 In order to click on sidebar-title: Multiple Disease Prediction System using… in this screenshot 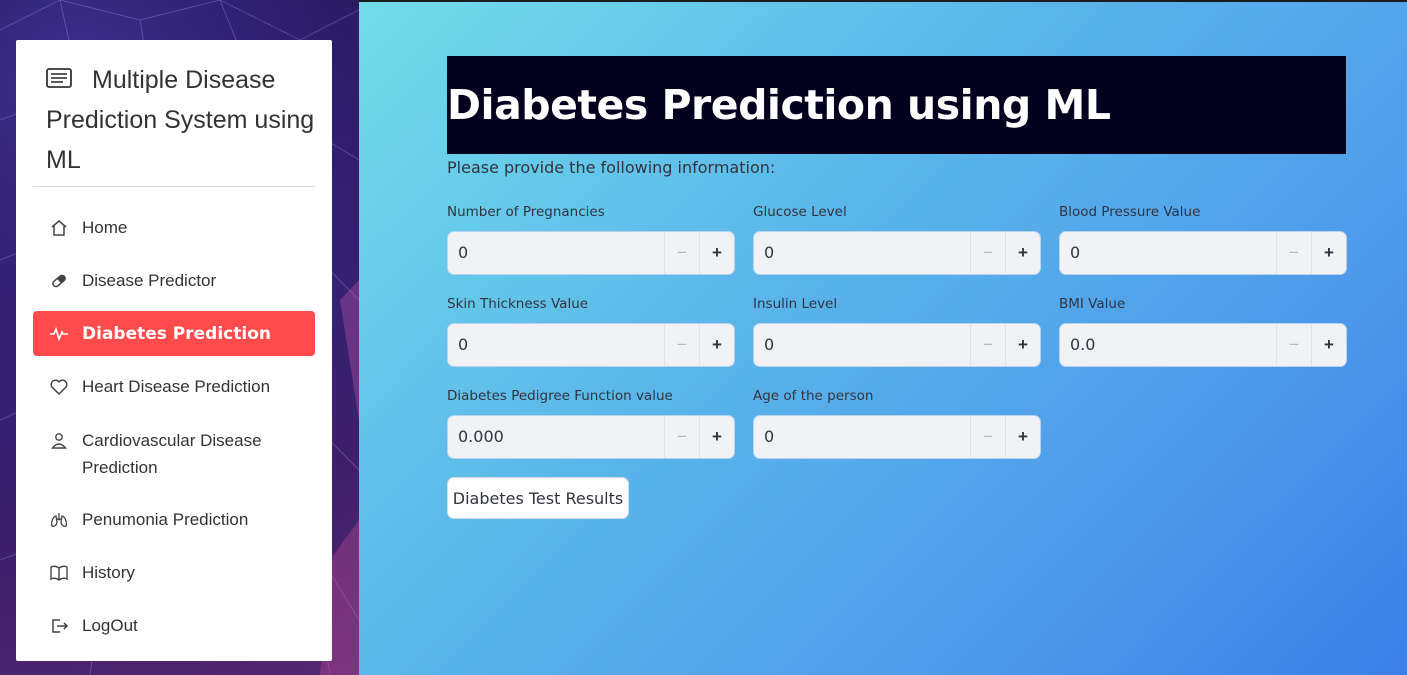, I will do `click(180, 120)`.